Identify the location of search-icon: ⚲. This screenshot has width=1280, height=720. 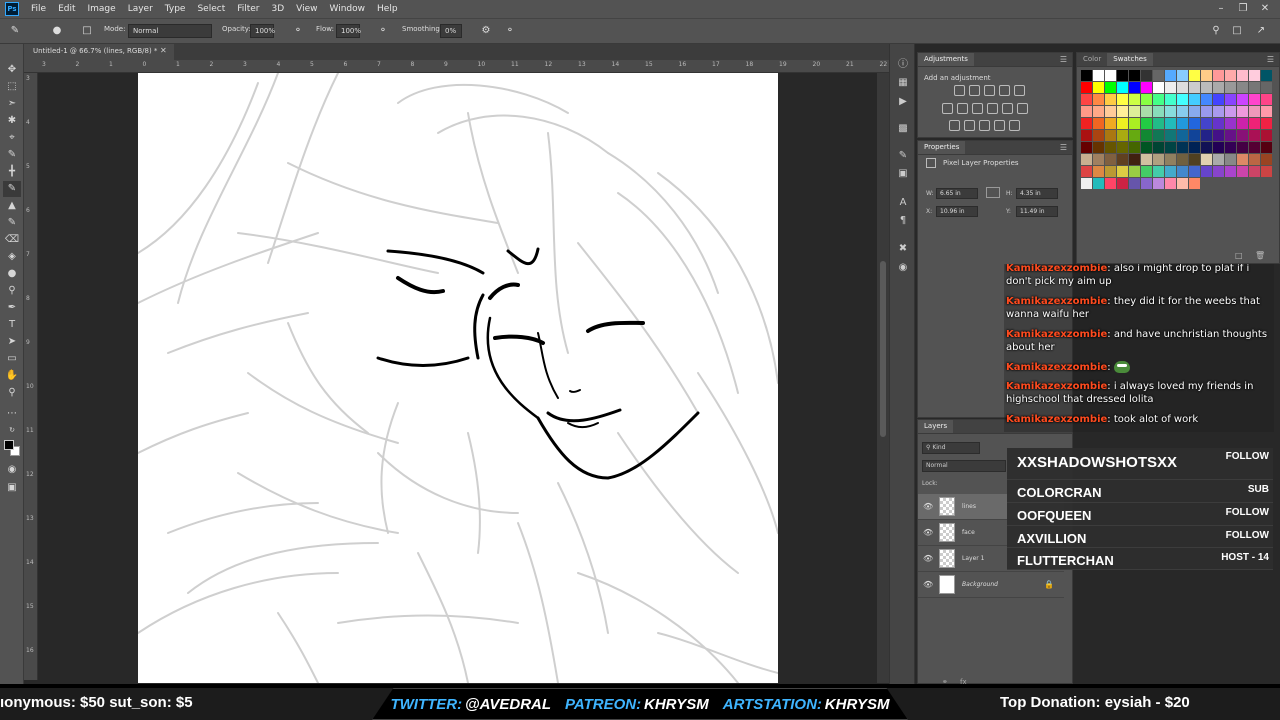
(1216, 31).